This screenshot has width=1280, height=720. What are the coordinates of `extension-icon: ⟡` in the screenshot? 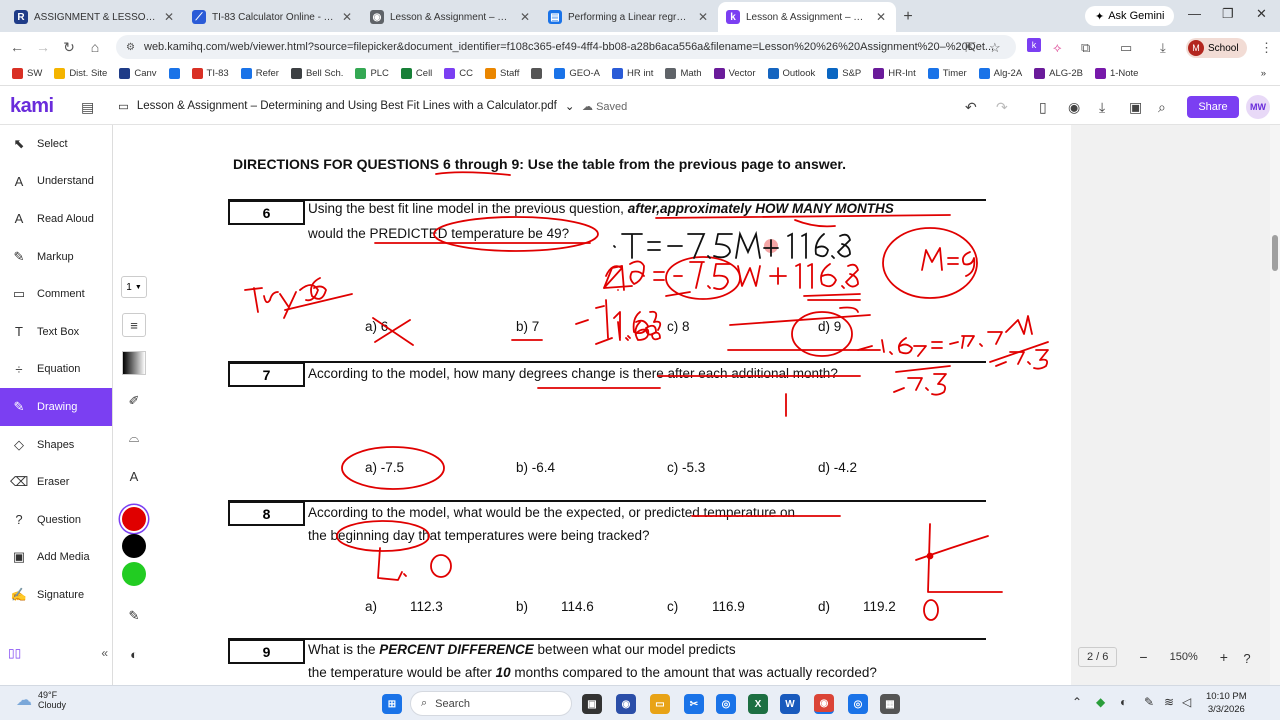 It's located at (1057, 48).